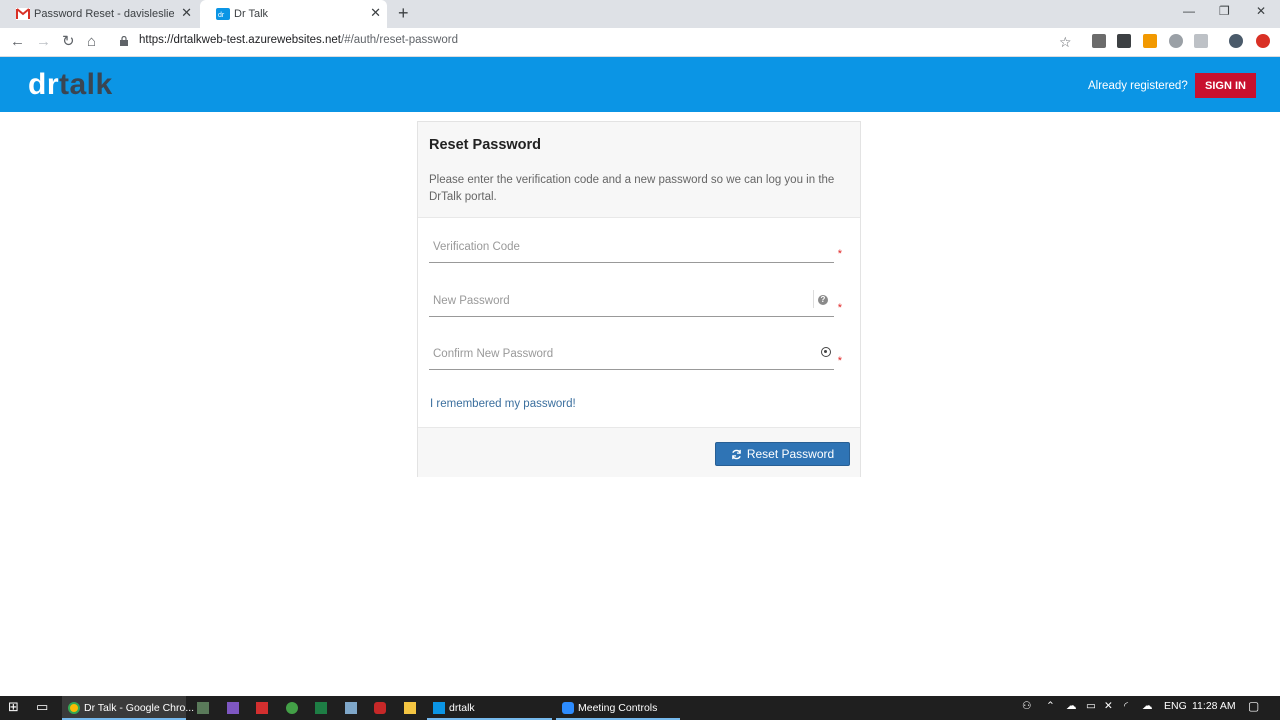 This screenshot has width=1280, height=720. What do you see at coordinates (1175, 706) in the screenshot?
I see `language-indicator: ENG` at bounding box center [1175, 706].